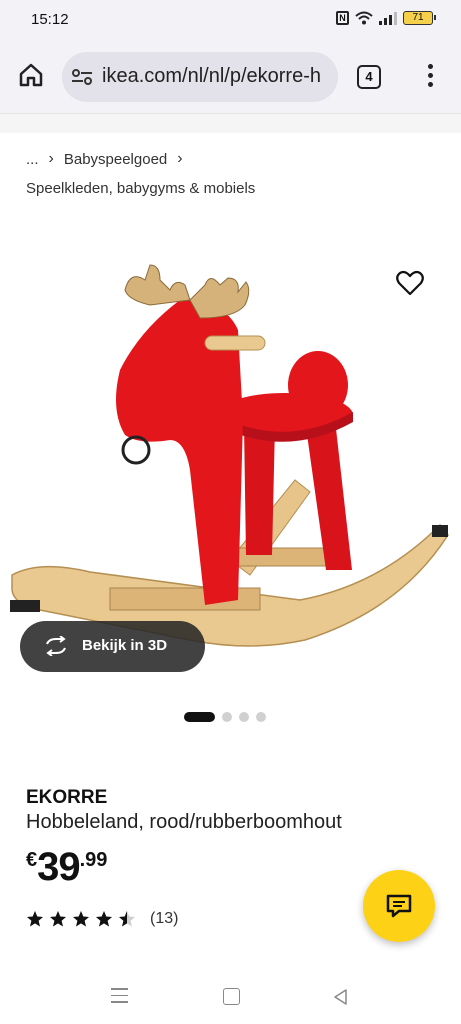 The image size is (461, 1024). What do you see at coordinates (231, 996) in the screenshot?
I see `nav-home-icon` at bounding box center [231, 996].